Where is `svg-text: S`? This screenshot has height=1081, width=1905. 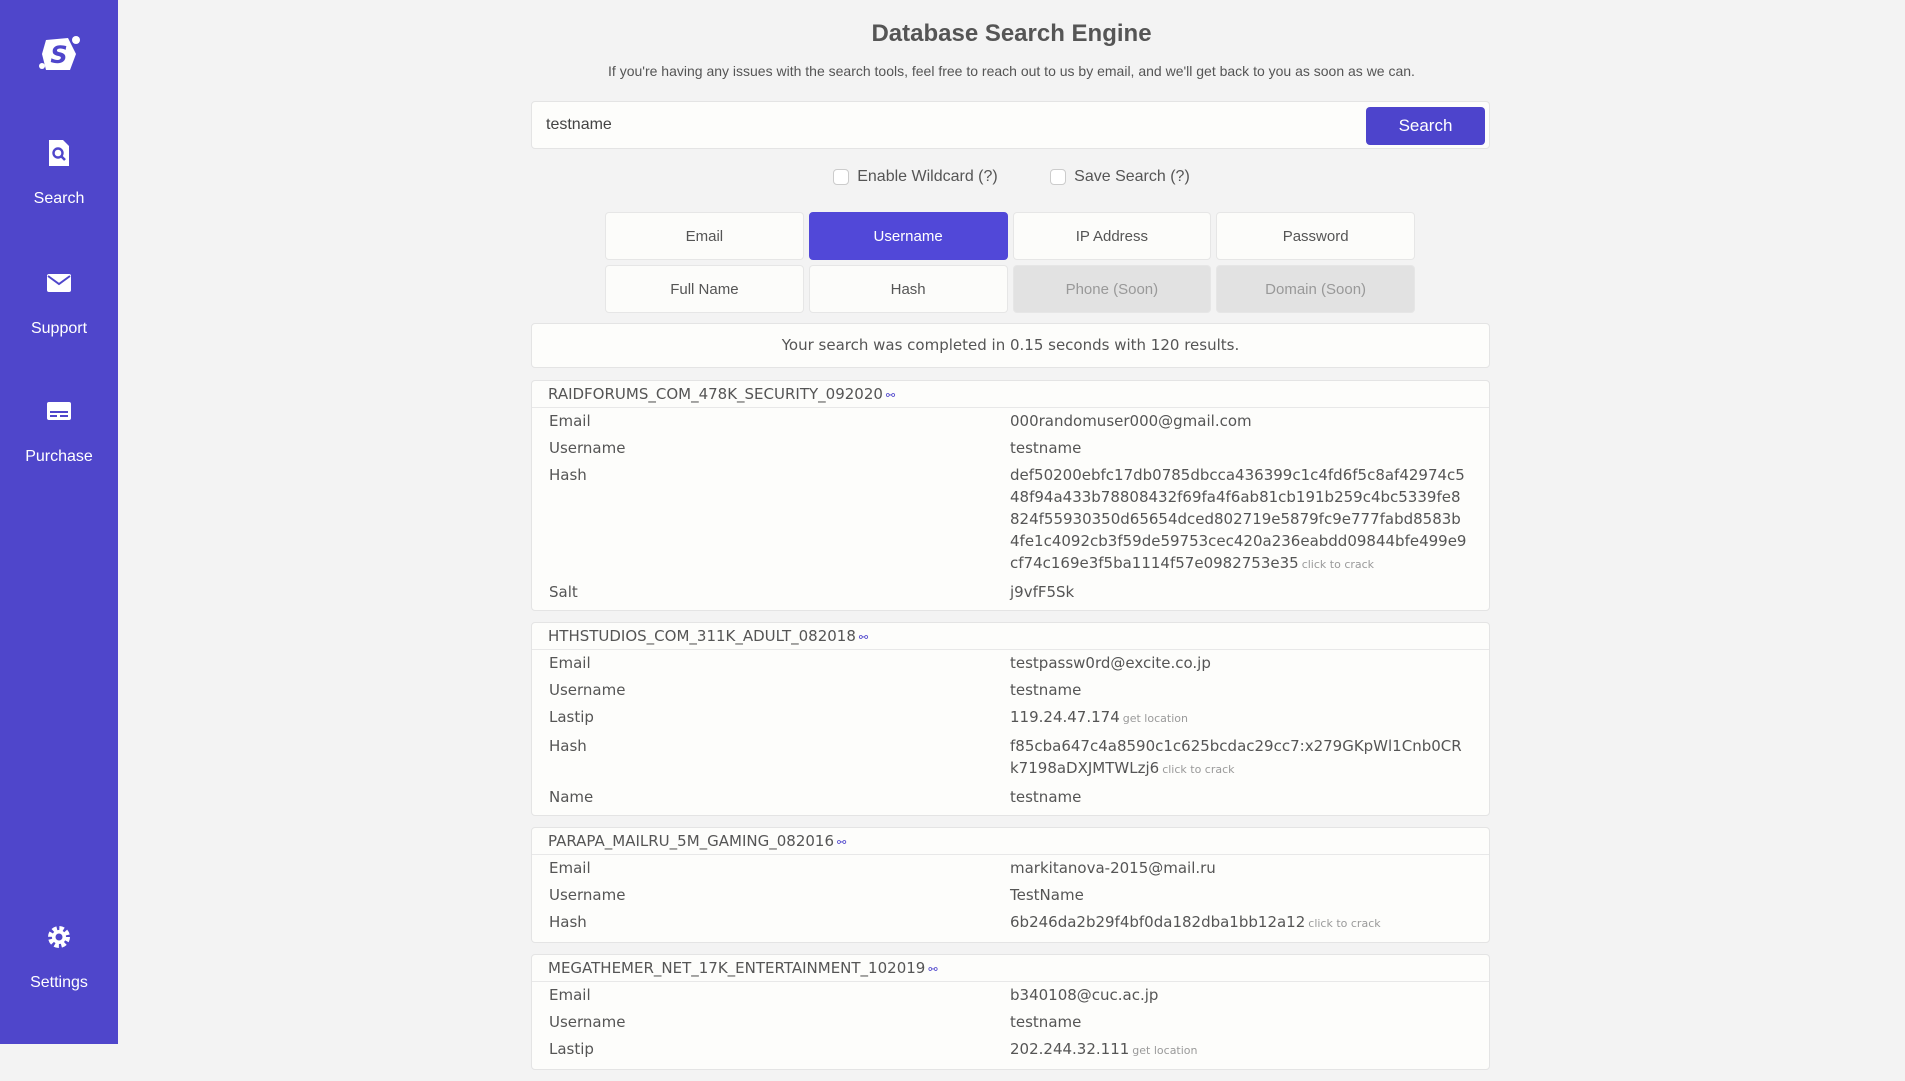
svg-text: S is located at coordinates (58, 55).